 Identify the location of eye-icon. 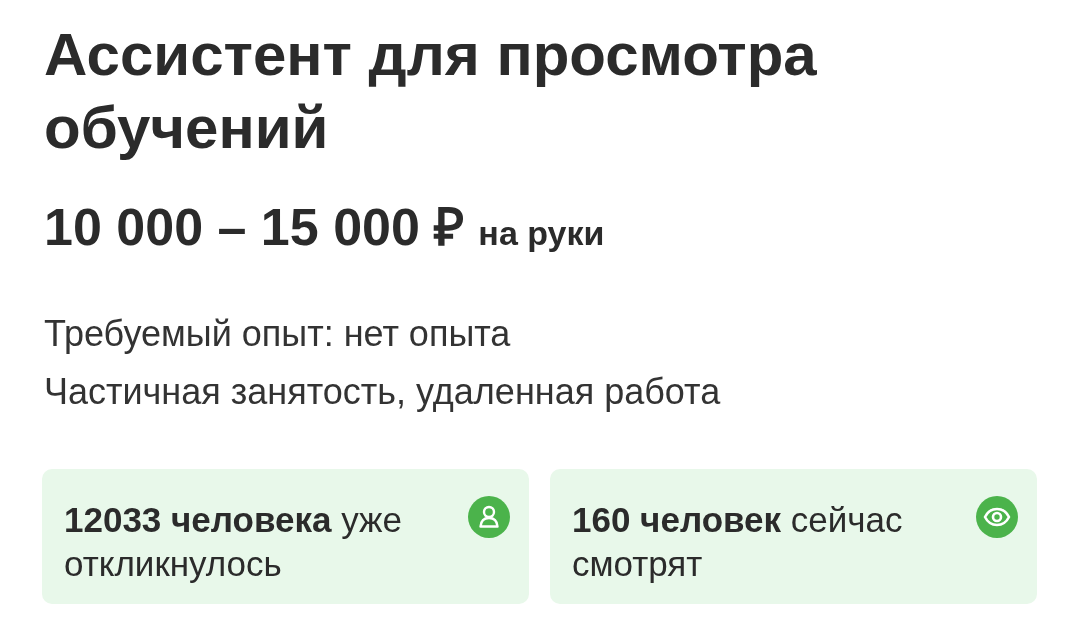
(997, 517).